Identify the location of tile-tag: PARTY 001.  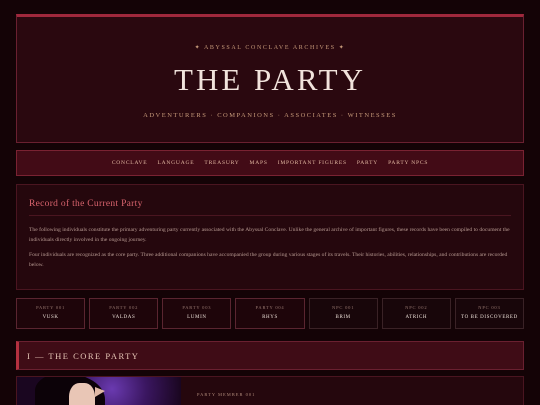
(51, 307).